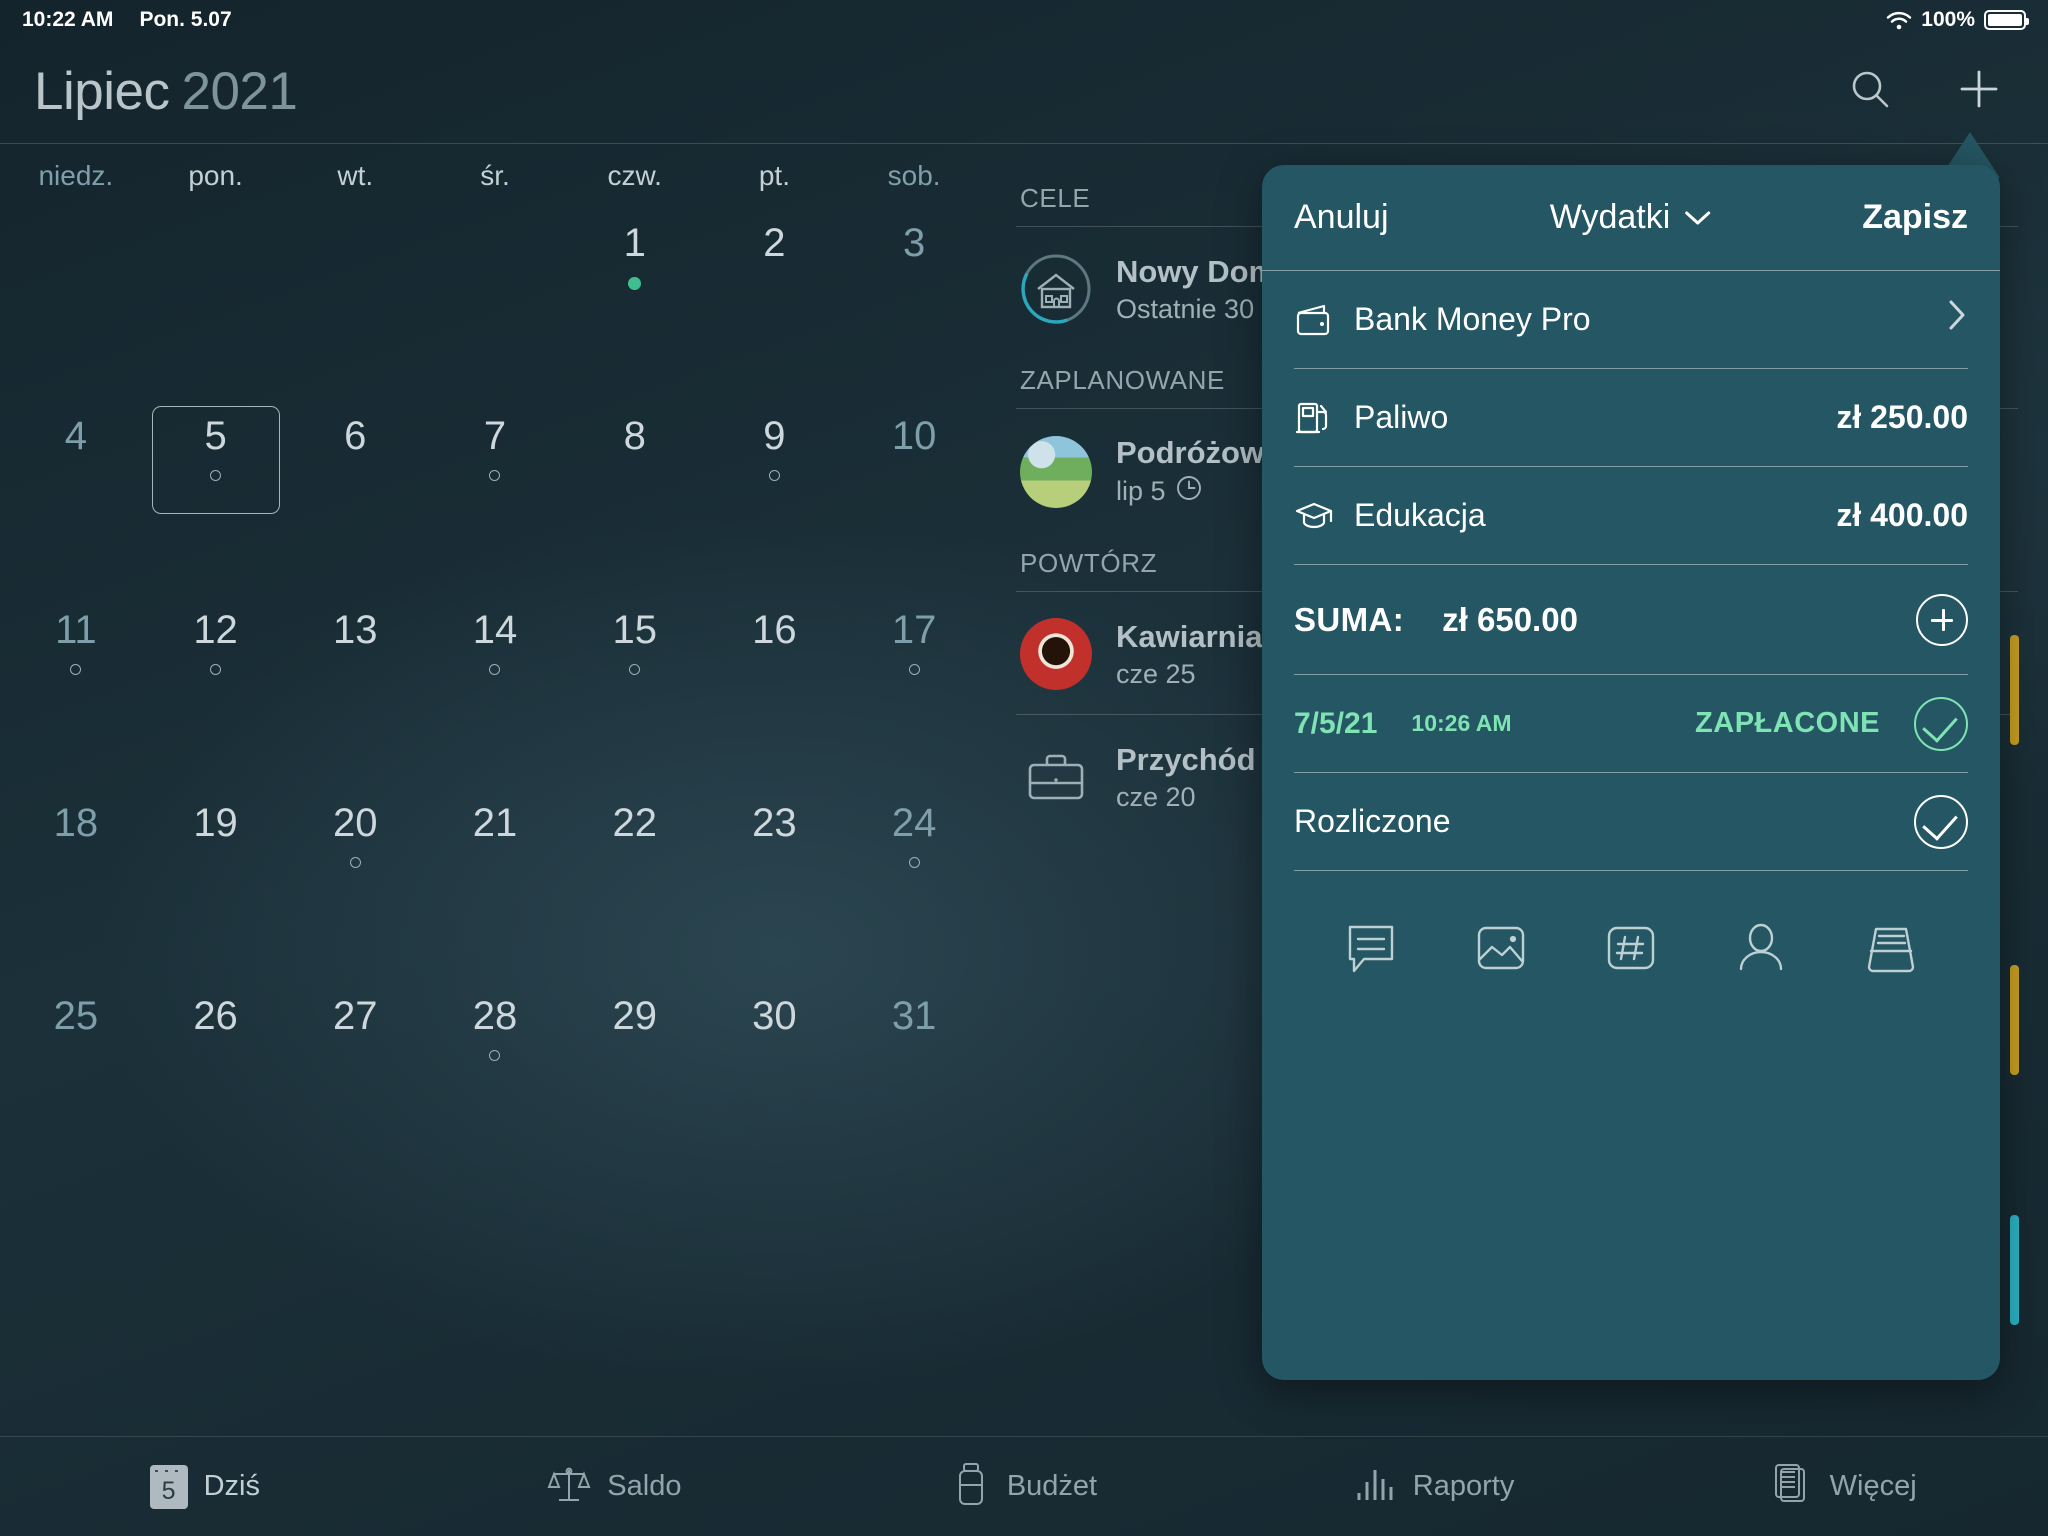 This screenshot has width=2048, height=1536. Describe the element at coordinates (215, 436) in the screenshot. I see `day-number: 5` at that location.